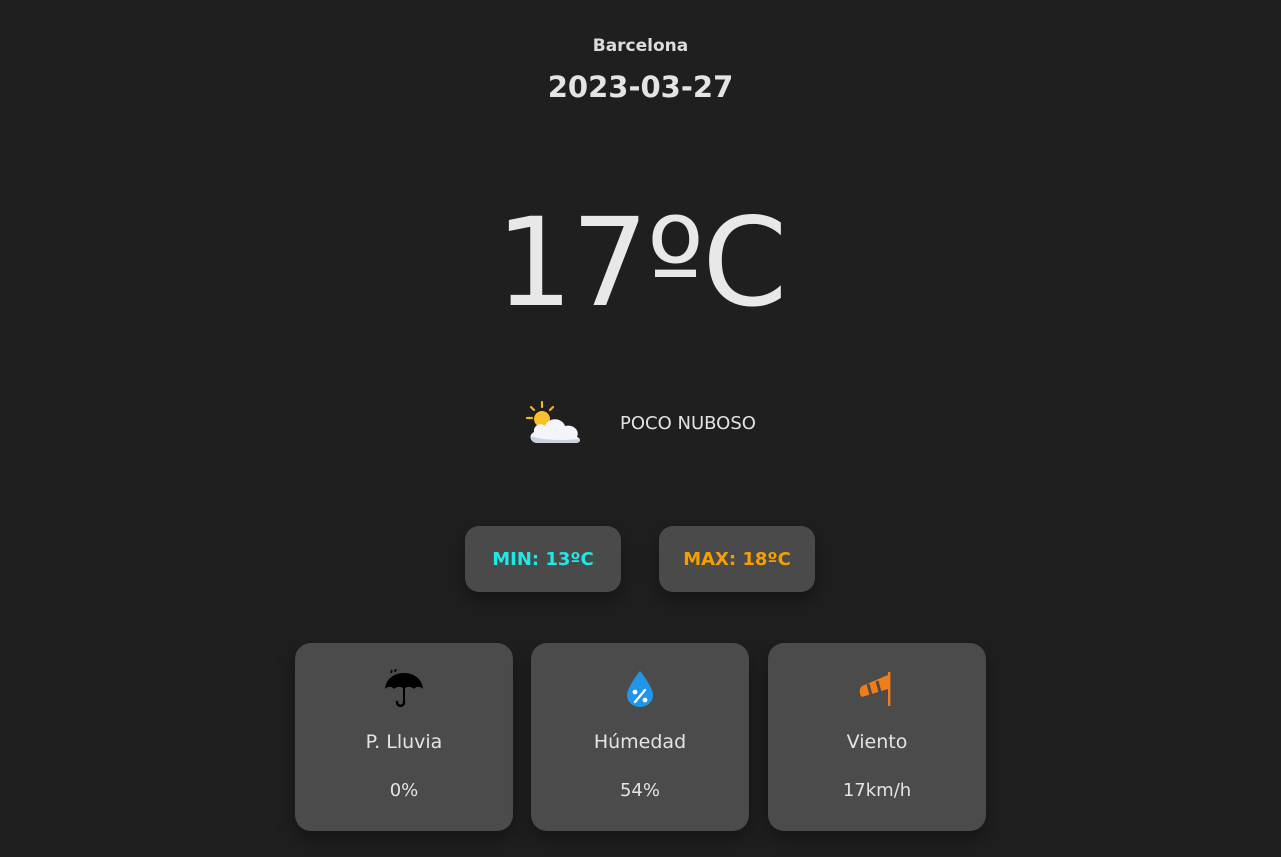 Image resolution: width=1281 pixels, height=857 pixels. Describe the element at coordinates (737, 559) in the screenshot. I see `max-temperature-badge: MAX: 18ºC` at that location.